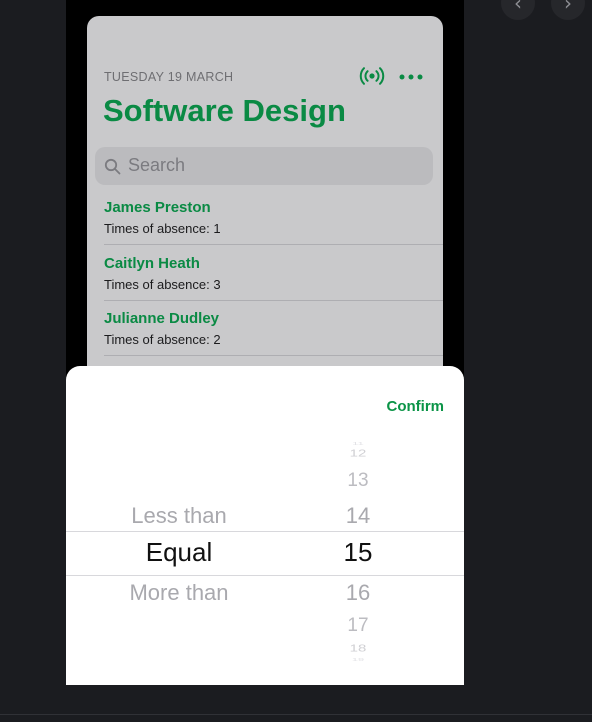 The height and width of the screenshot is (722, 592). I want to click on picker-number-option: 16, so click(358, 593).